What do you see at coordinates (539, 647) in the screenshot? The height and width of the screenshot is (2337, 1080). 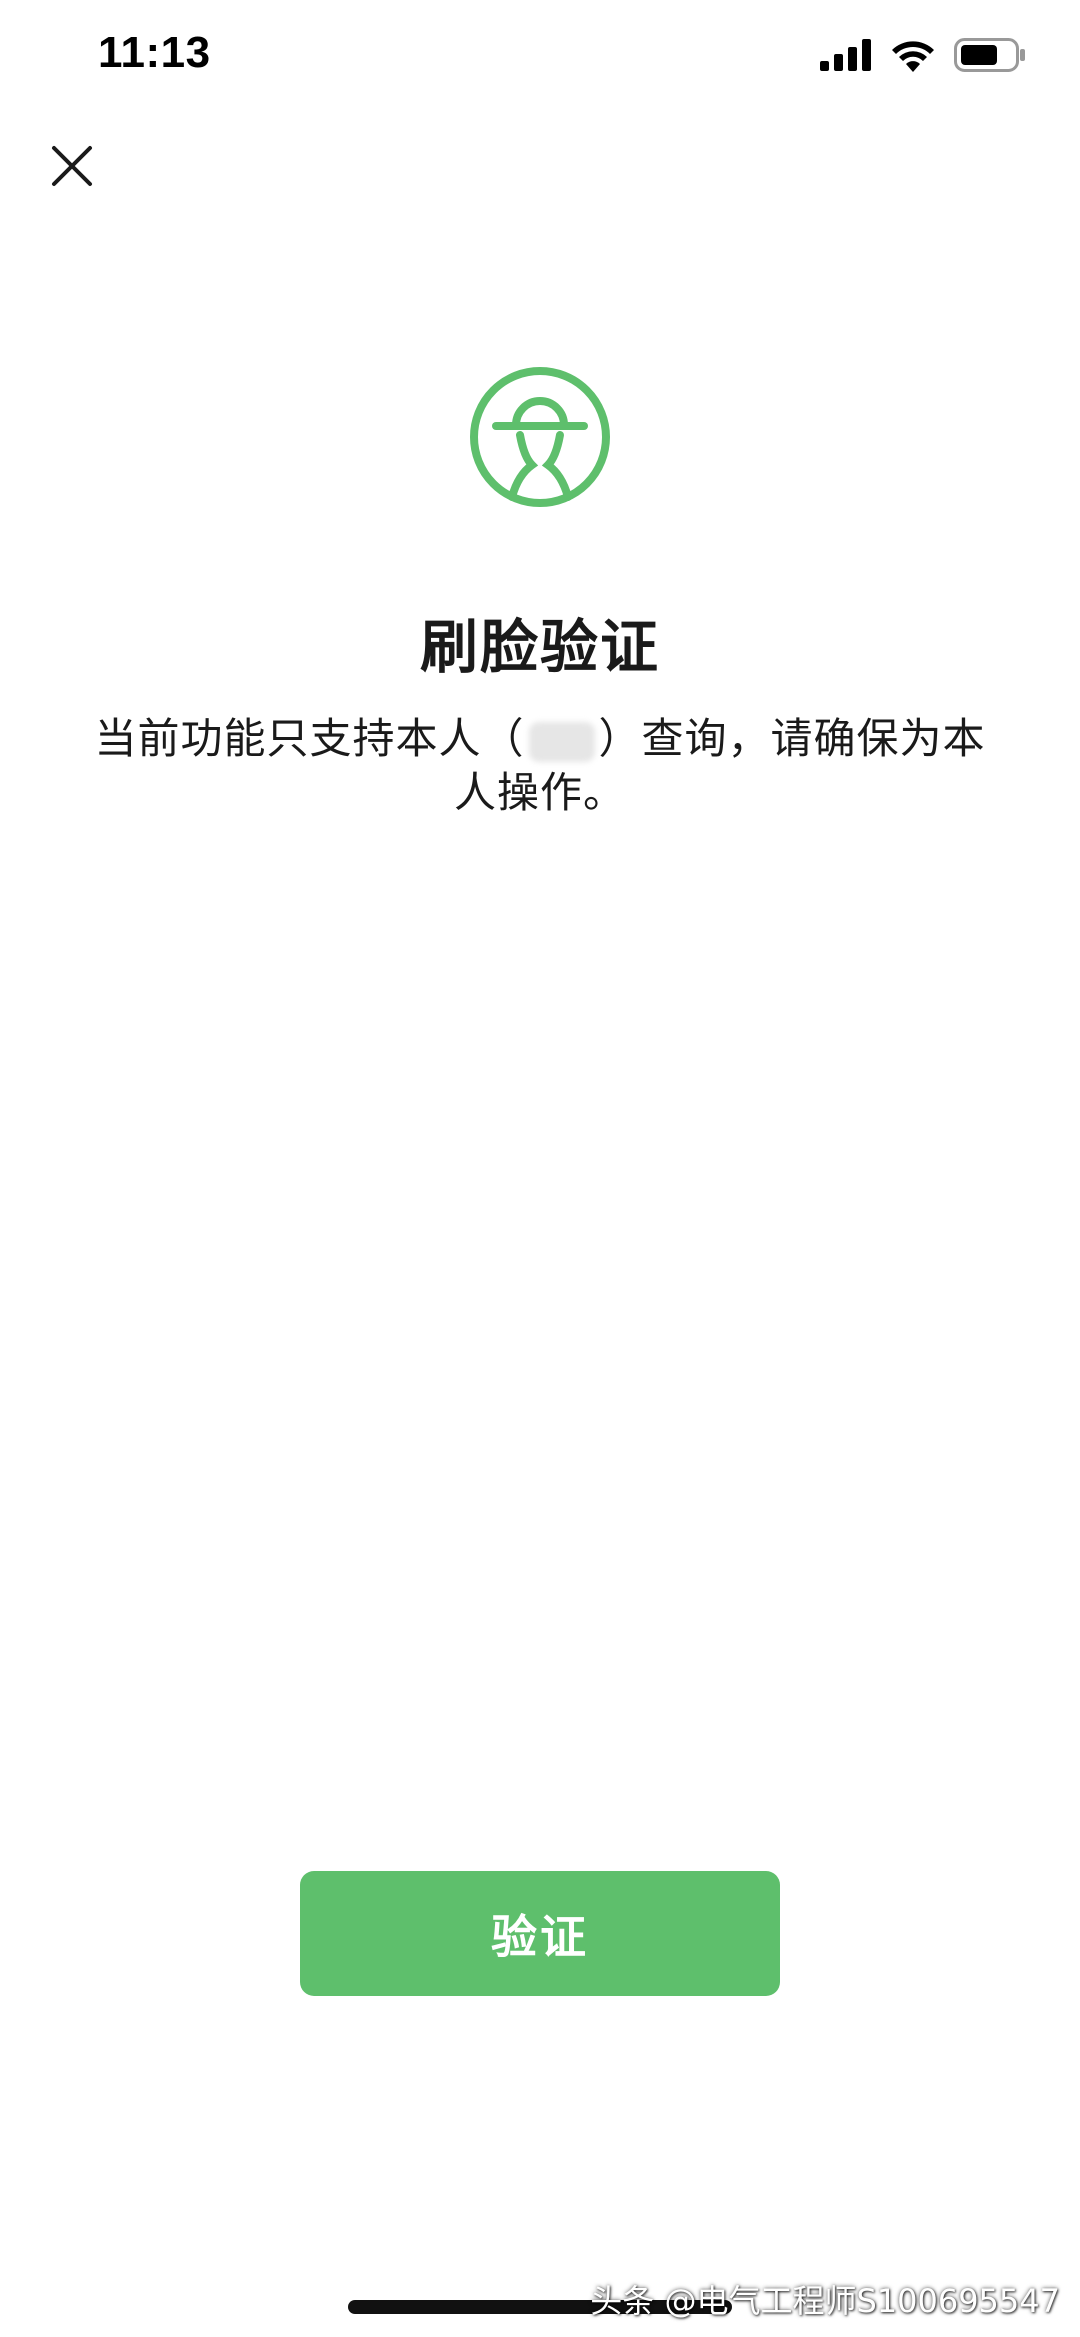 I see `page-title: 刷脸验证` at bounding box center [539, 647].